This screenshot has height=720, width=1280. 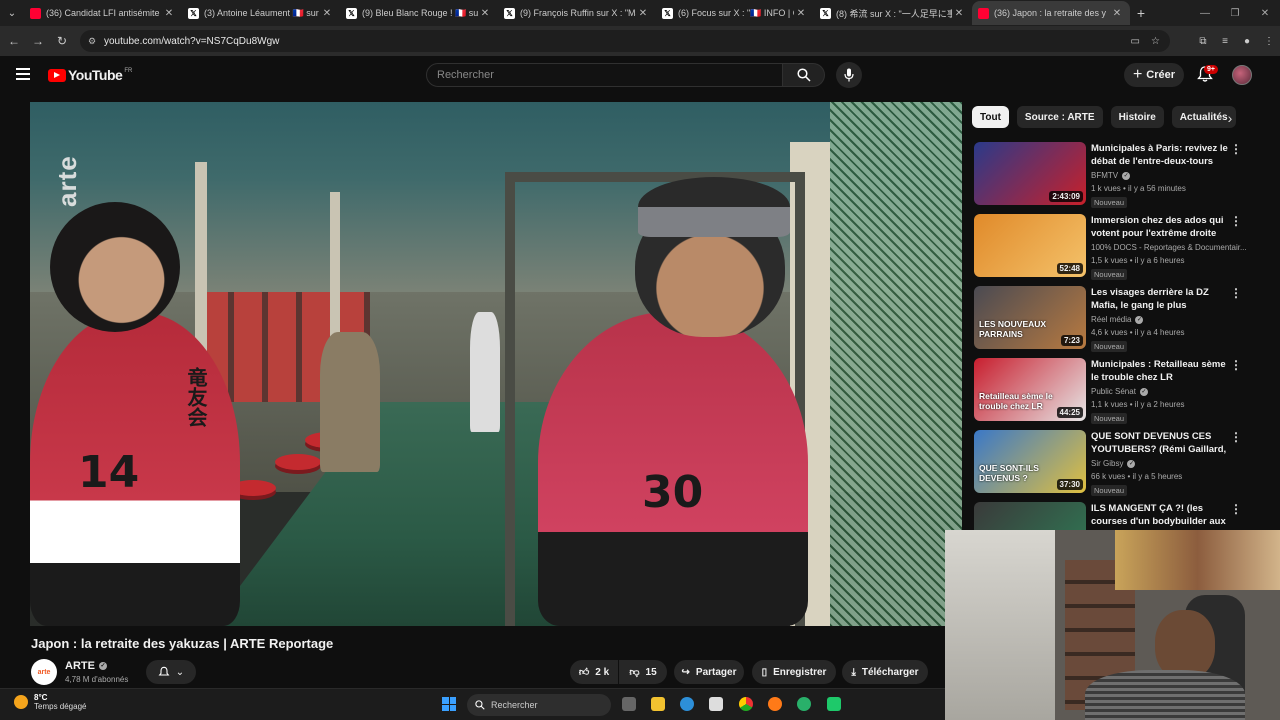 I want to click on chrome-icon, so click(x=746, y=704).